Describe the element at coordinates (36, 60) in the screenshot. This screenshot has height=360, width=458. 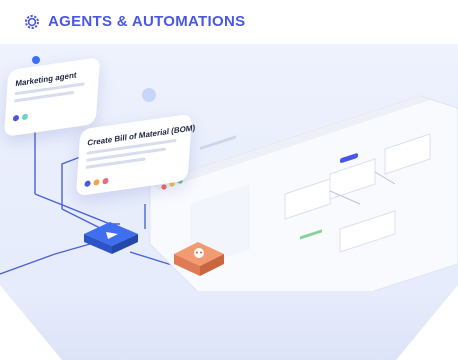
I see `pin-decoration` at that location.